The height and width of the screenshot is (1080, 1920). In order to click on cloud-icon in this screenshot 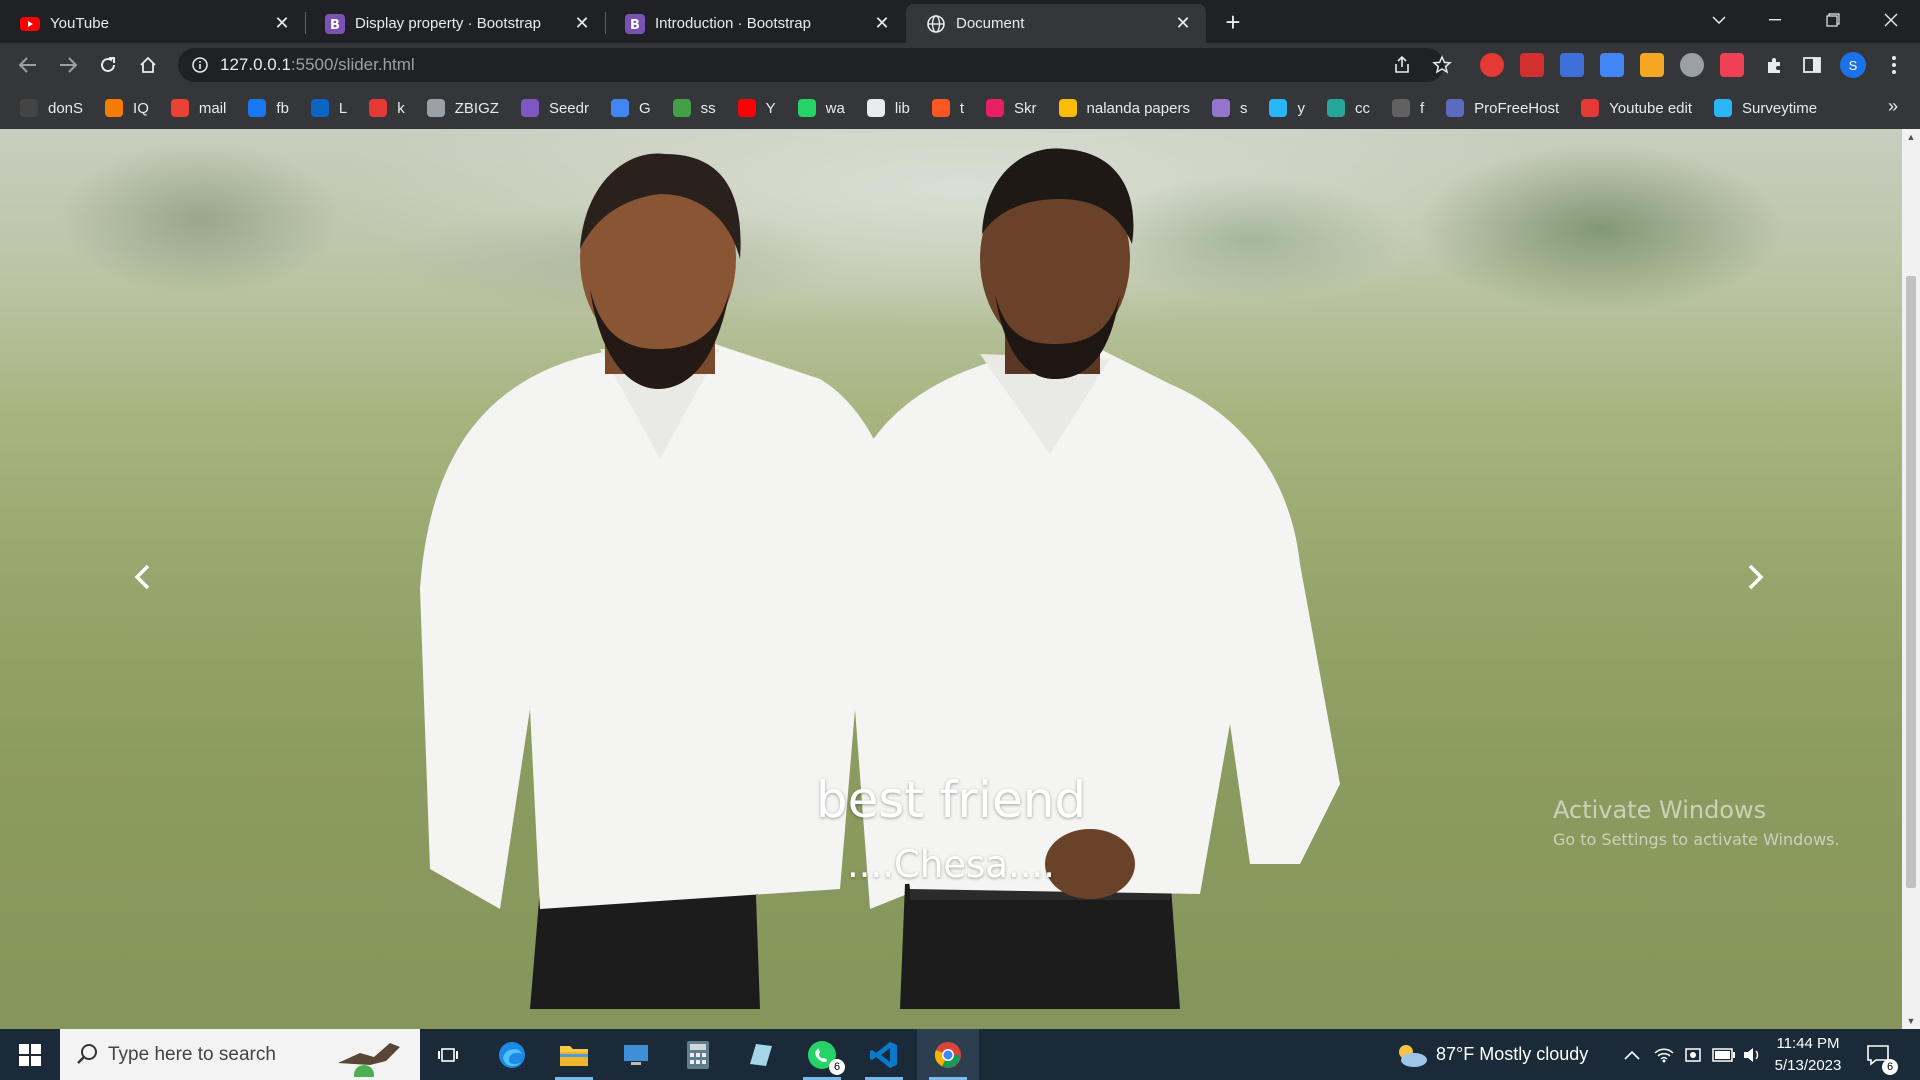, I will do `click(435, 108)`.